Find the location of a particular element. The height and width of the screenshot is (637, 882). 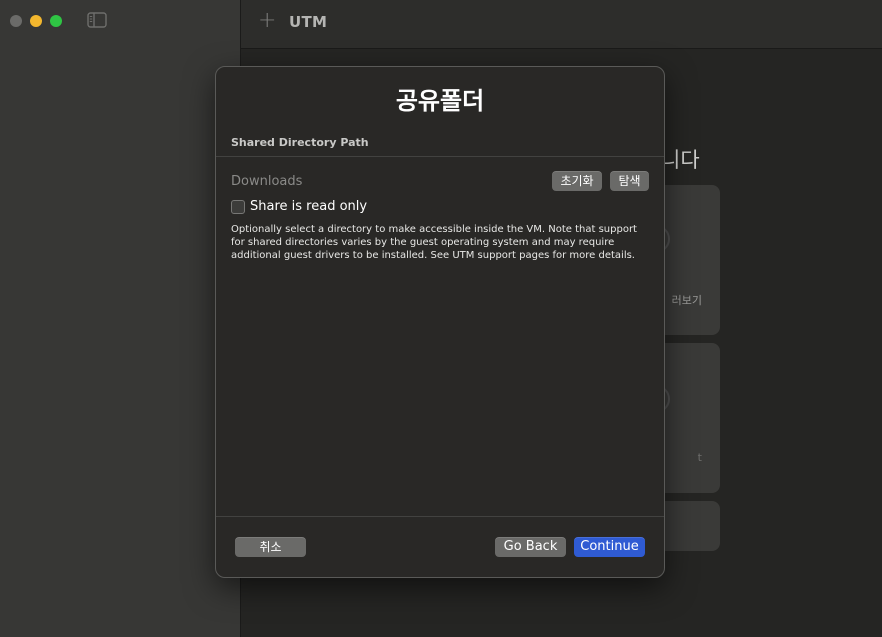

minimize-window-button is located at coordinates (36, 21).